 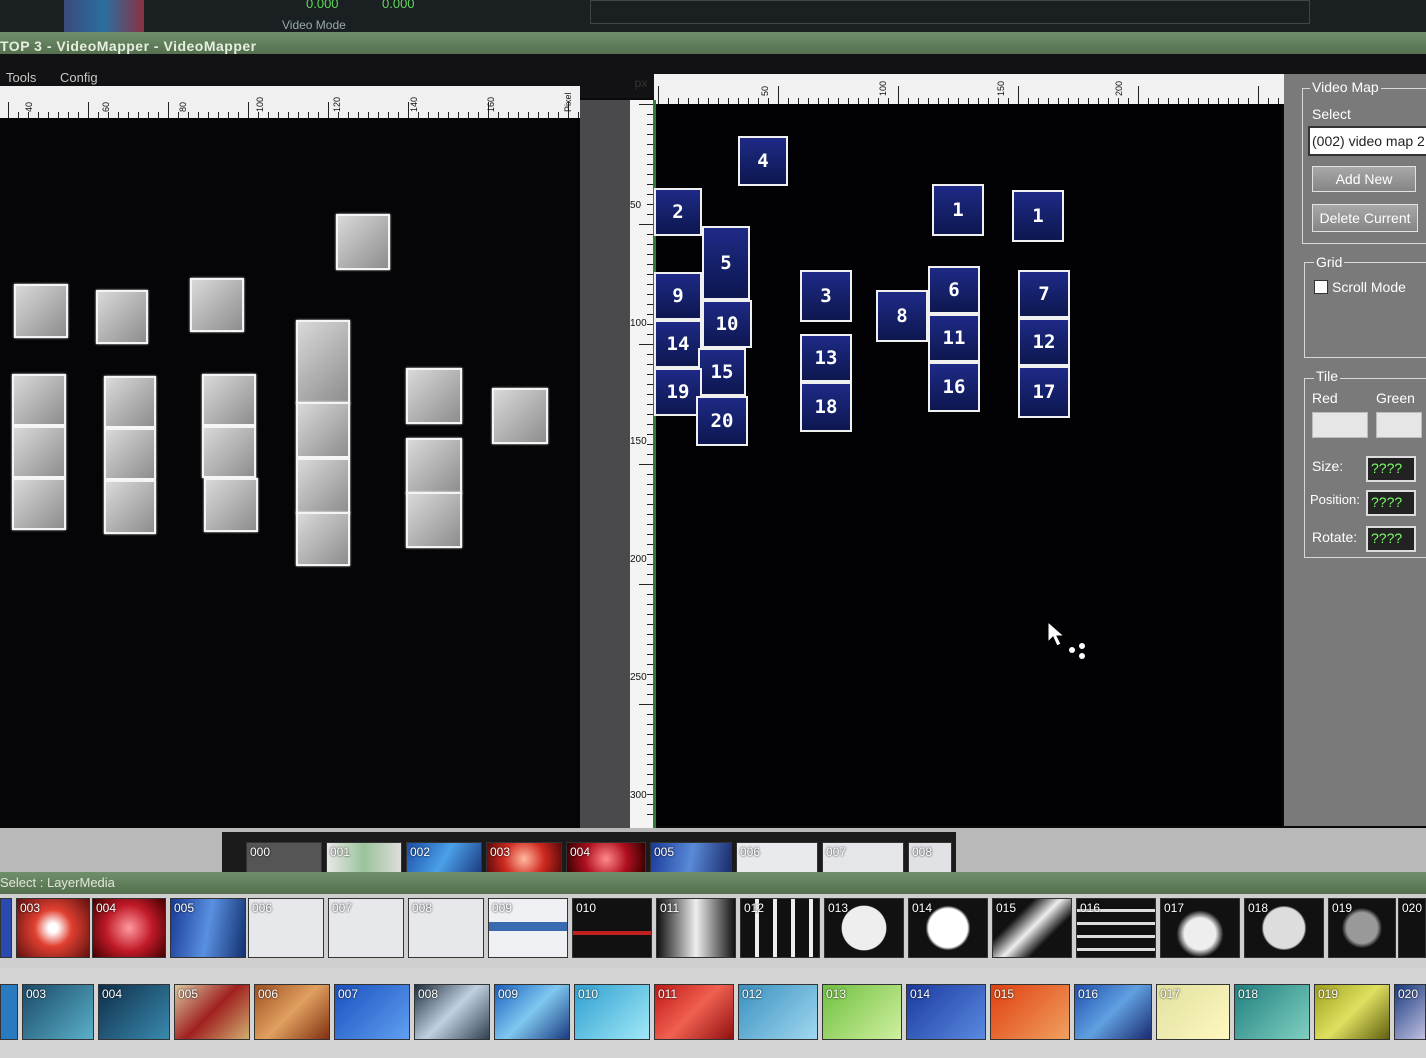 I want to click on map-tile: 18, so click(x=826, y=407).